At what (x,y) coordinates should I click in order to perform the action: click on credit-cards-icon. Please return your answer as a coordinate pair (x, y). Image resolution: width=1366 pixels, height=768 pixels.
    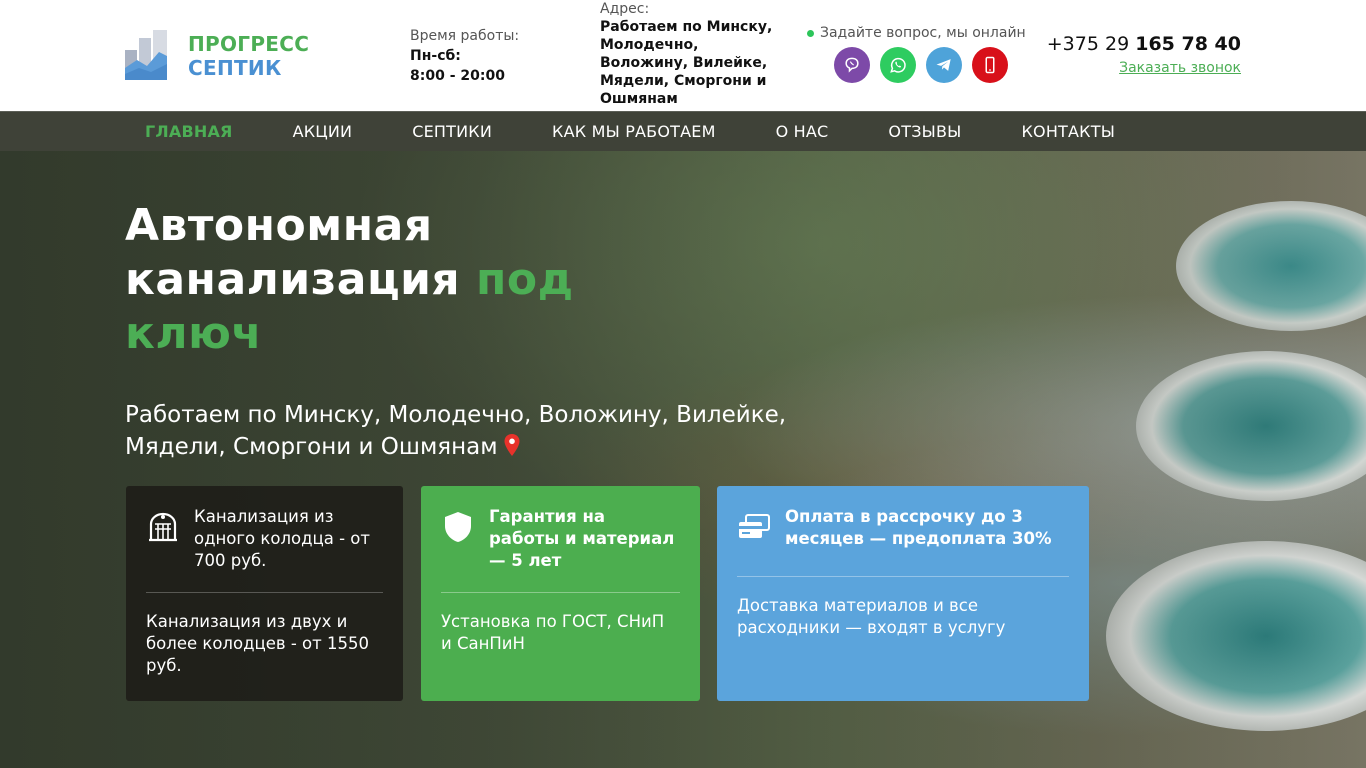
    Looking at the image, I should click on (754, 526).